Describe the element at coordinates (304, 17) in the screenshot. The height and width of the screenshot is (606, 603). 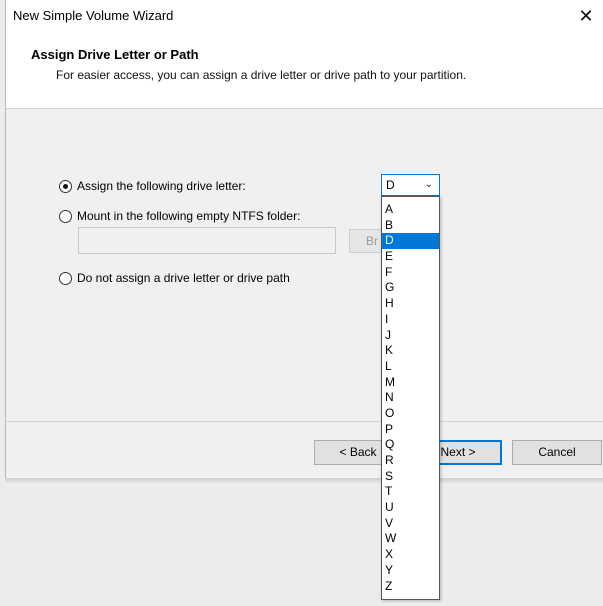
I see `title-bar: New Simple Volume Wizard ✕` at that location.